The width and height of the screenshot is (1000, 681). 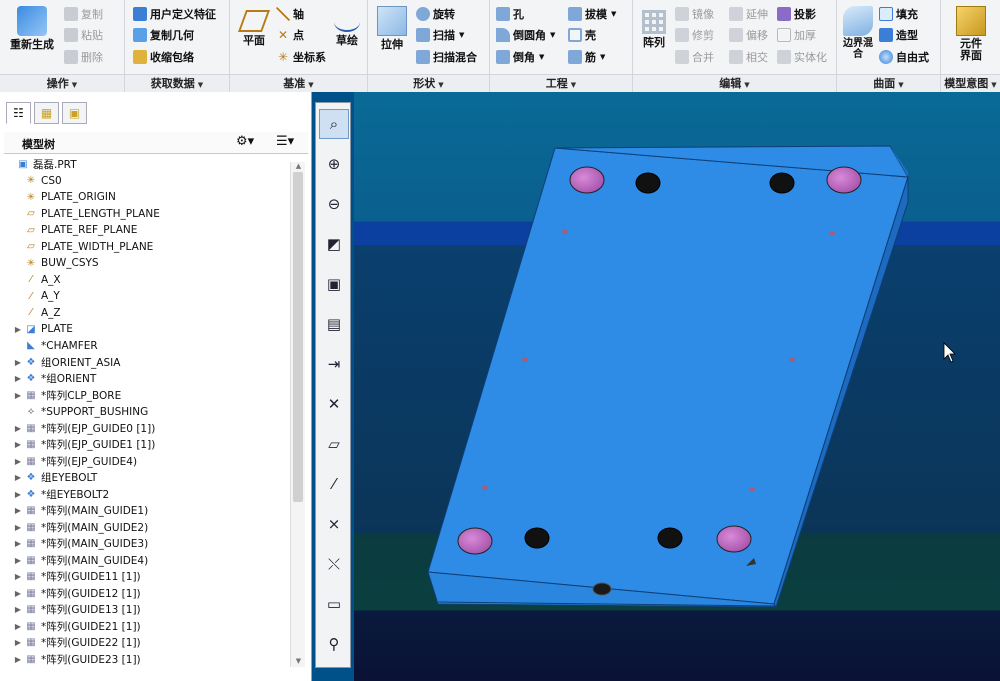 What do you see at coordinates (163, 57) in the screenshot?
I see `shrinkwrap-button: 收缩包络` at bounding box center [163, 57].